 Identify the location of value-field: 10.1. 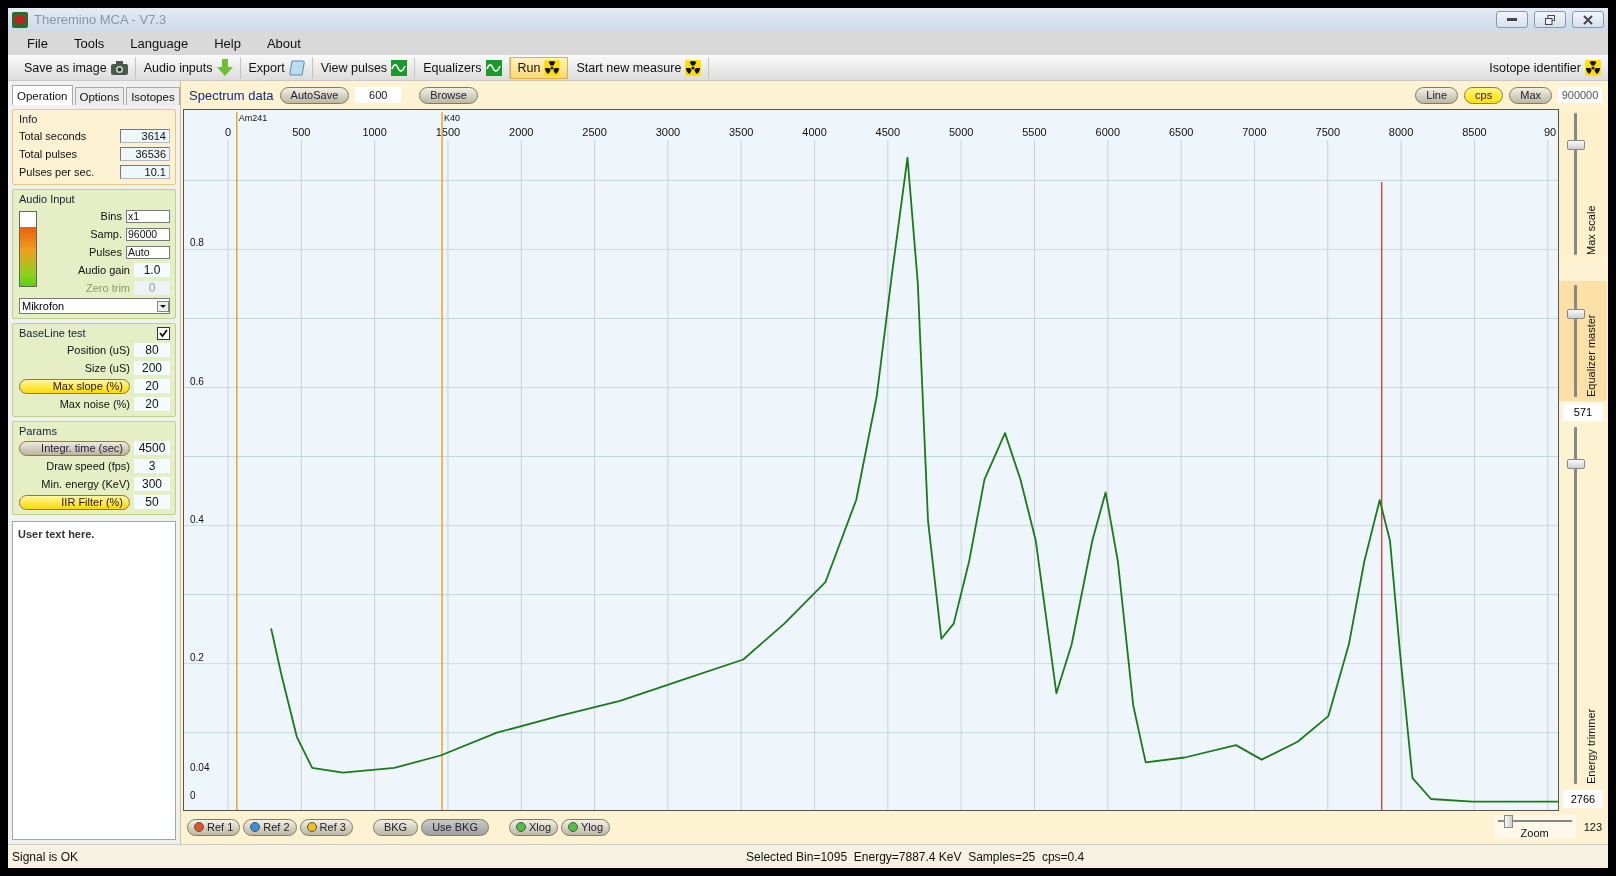
(145, 172).